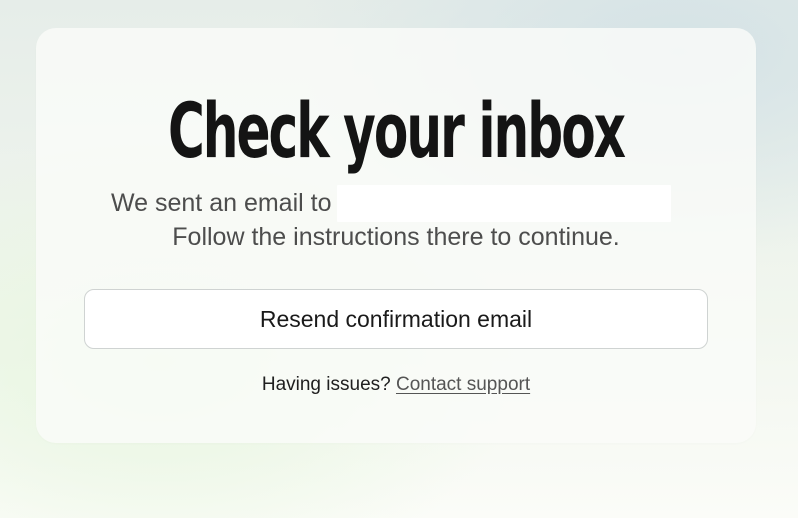 The width and height of the screenshot is (798, 518). Describe the element at coordinates (396, 319) in the screenshot. I see `resend-confirmation-button: Resend confirmation email` at that location.